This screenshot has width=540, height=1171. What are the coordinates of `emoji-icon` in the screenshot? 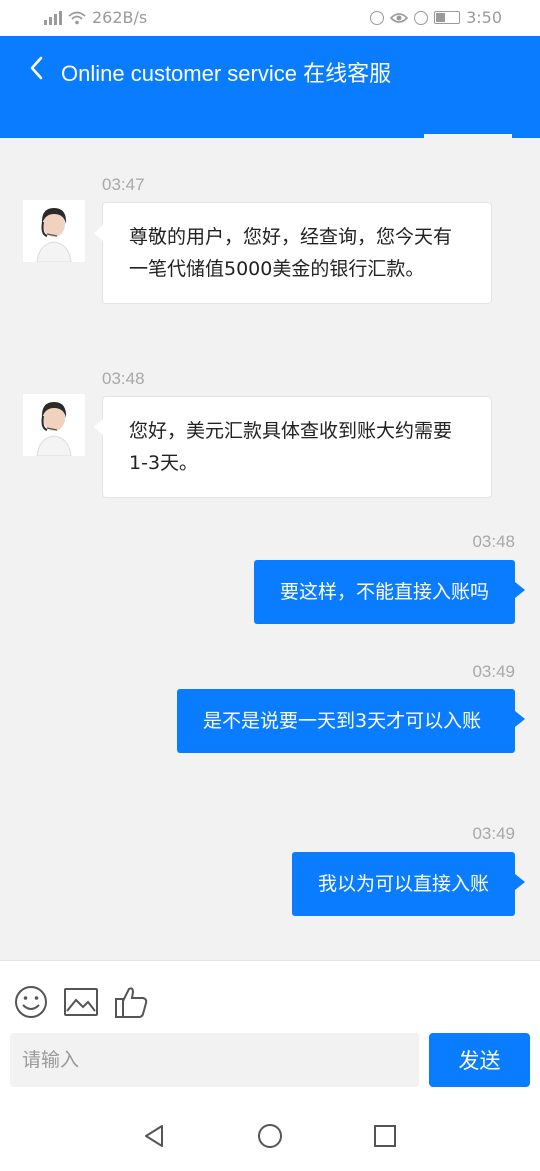 It's located at (31, 1002).